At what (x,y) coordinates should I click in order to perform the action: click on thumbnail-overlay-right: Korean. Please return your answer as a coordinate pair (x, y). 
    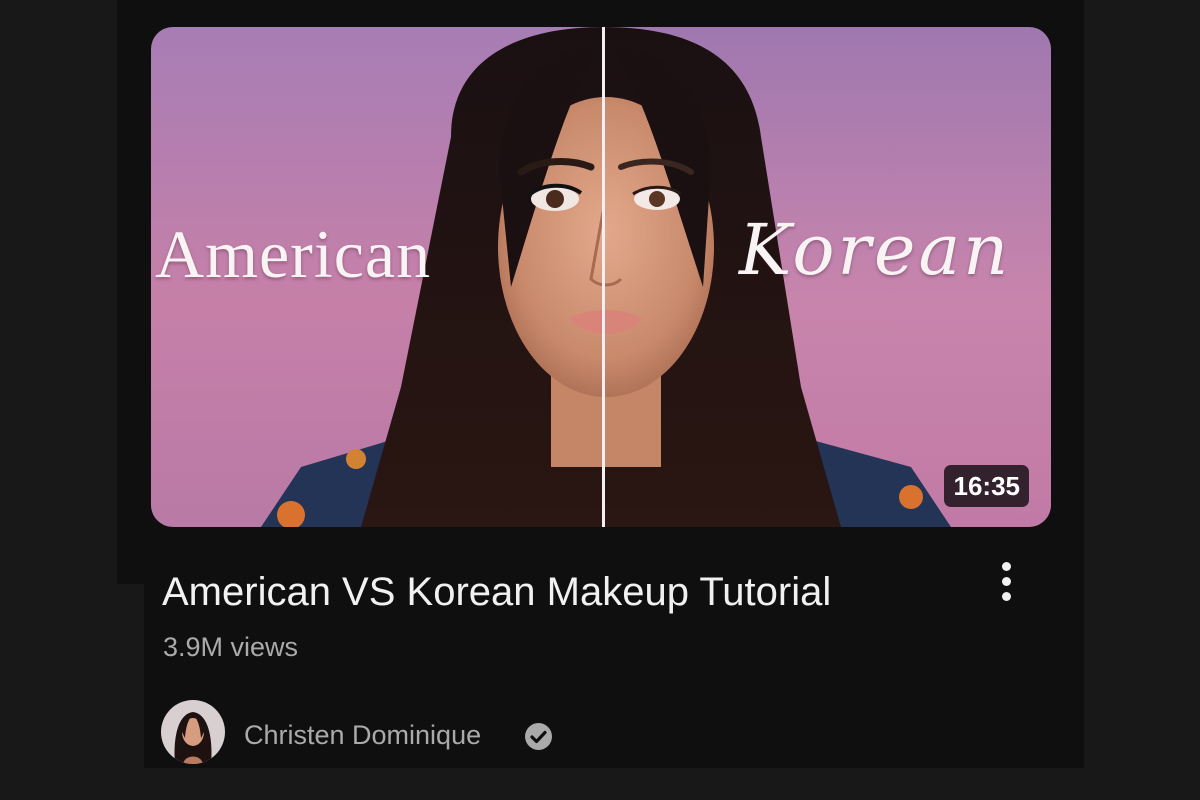
    Looking at the image, I should click on (875, 250).